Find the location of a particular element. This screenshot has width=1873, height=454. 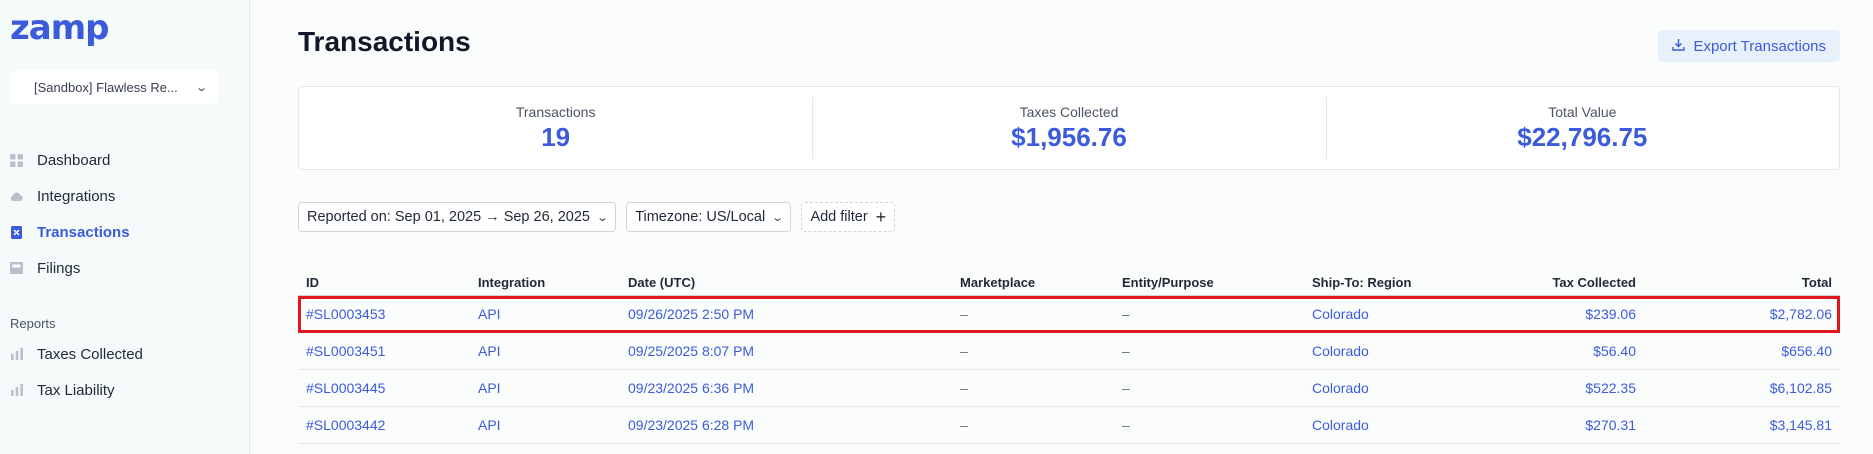

sidebar-item-label: Filings is located at coordinates (59, 268).